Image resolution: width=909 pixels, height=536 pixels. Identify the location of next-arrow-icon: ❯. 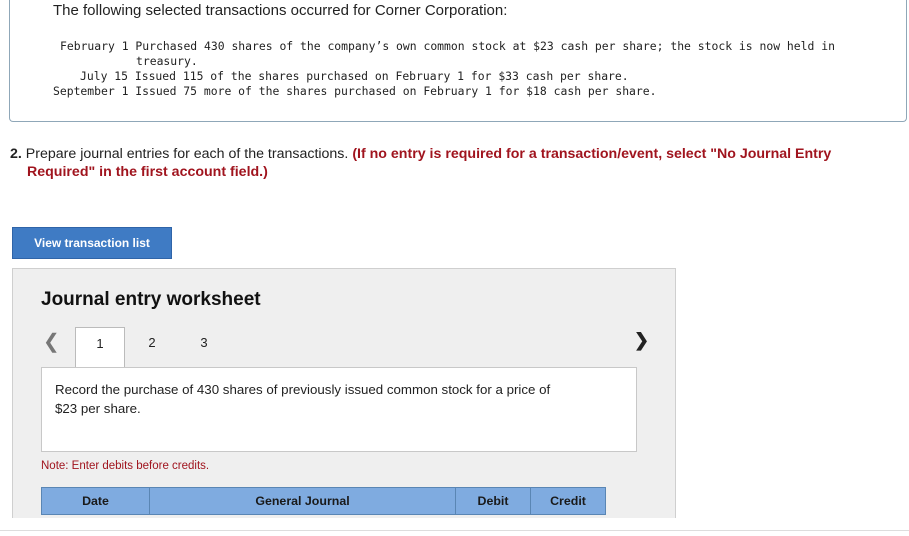
(641, 340).